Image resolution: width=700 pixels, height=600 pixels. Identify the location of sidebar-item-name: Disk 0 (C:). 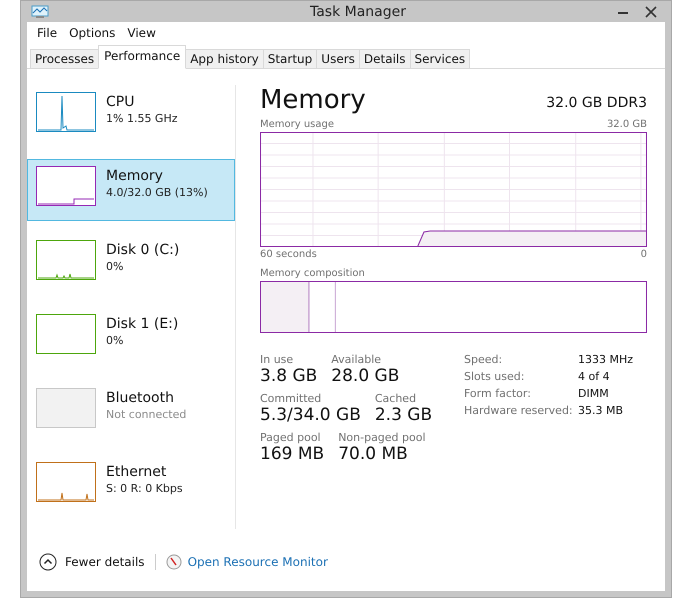
(143, 250).